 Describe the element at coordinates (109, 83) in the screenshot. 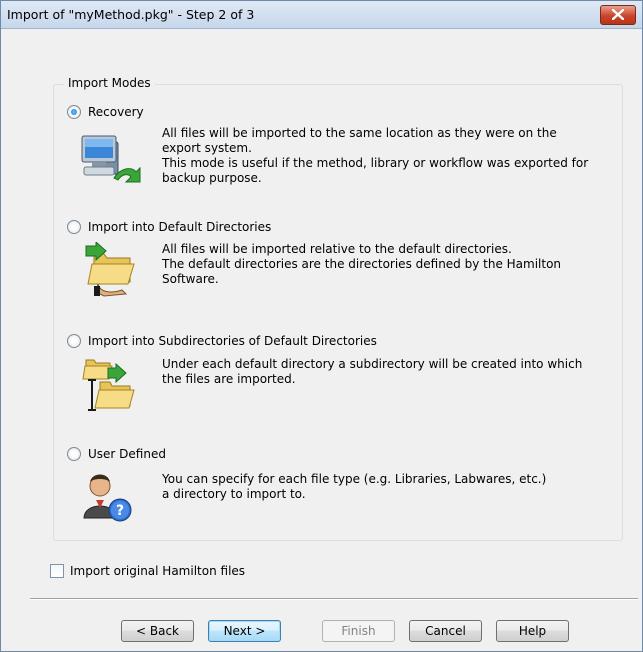

I see `import-modes-label: Import Modes` at that location.